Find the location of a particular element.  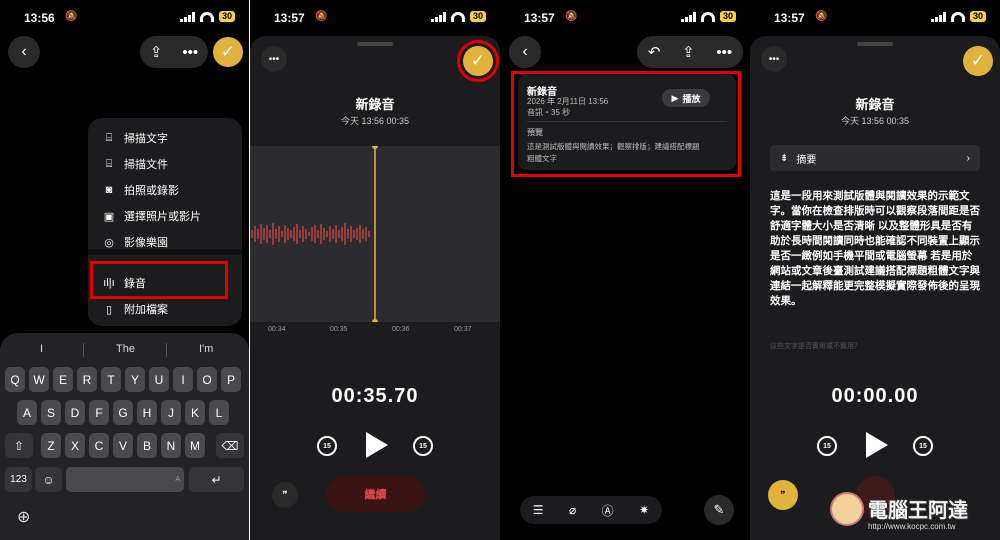

key-a: A is located at coordinates (27, 412).